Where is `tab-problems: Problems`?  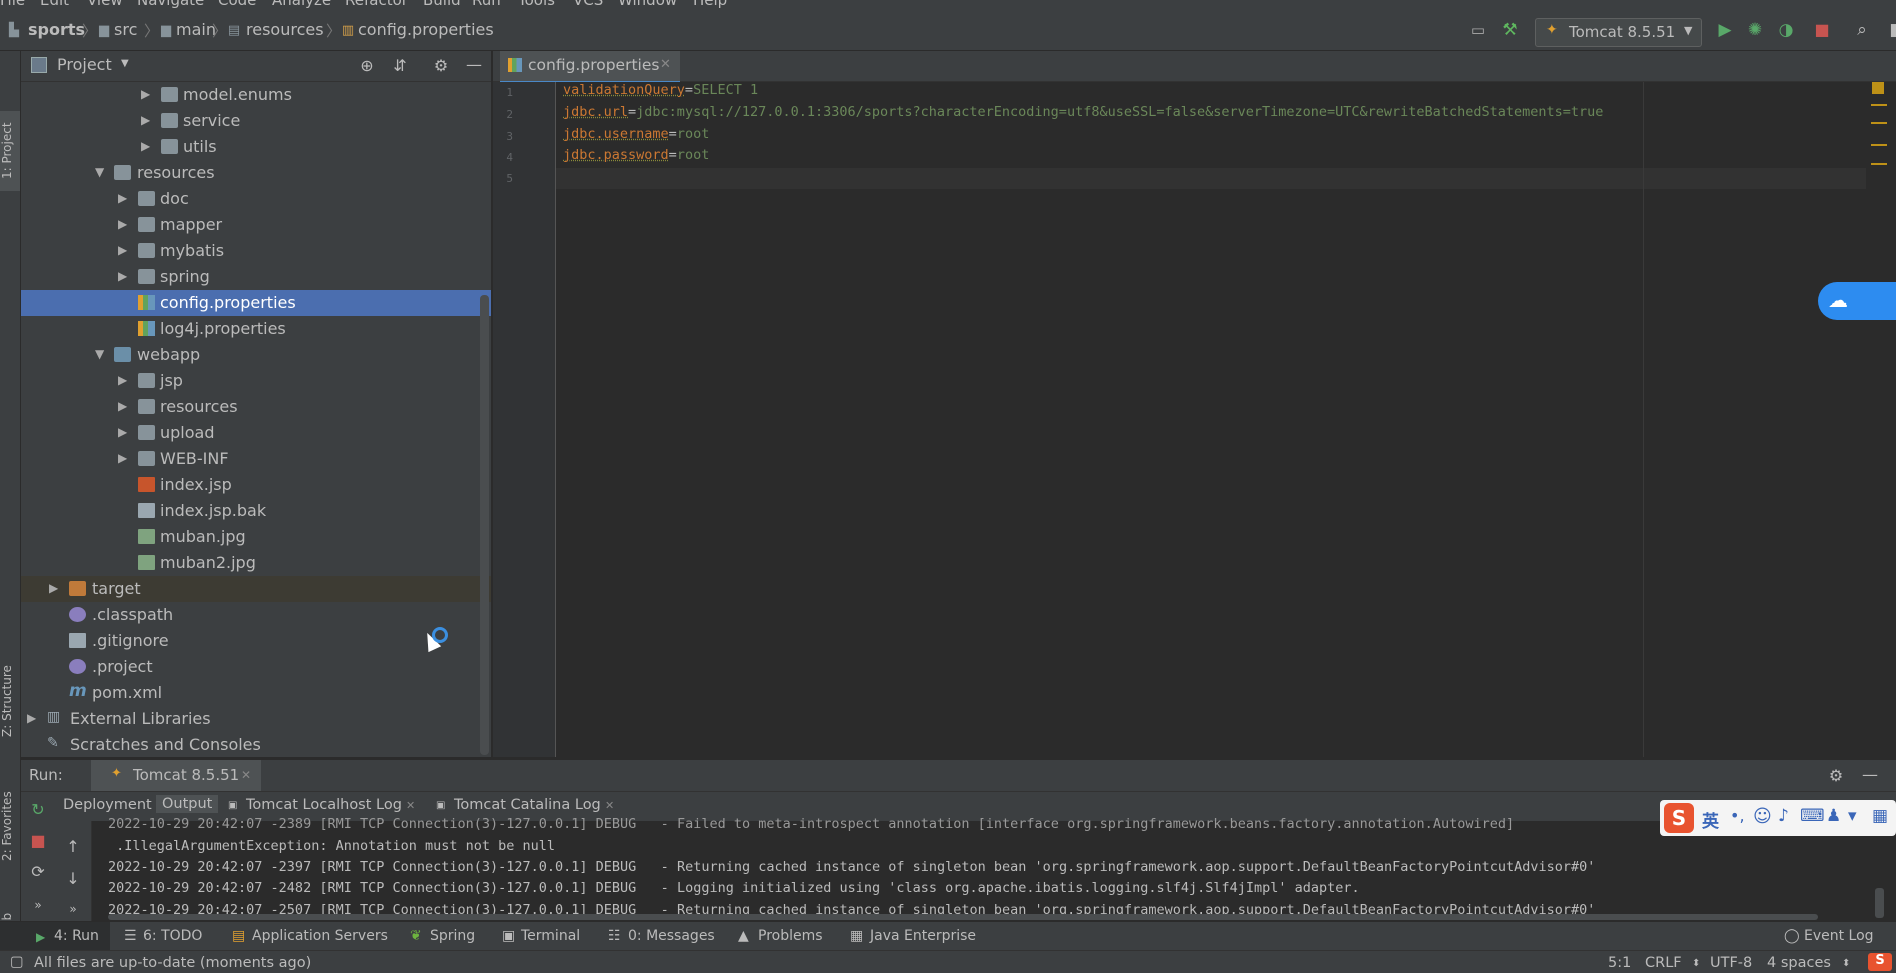 tab-problems: Problems is located at coordinates (790, 936).